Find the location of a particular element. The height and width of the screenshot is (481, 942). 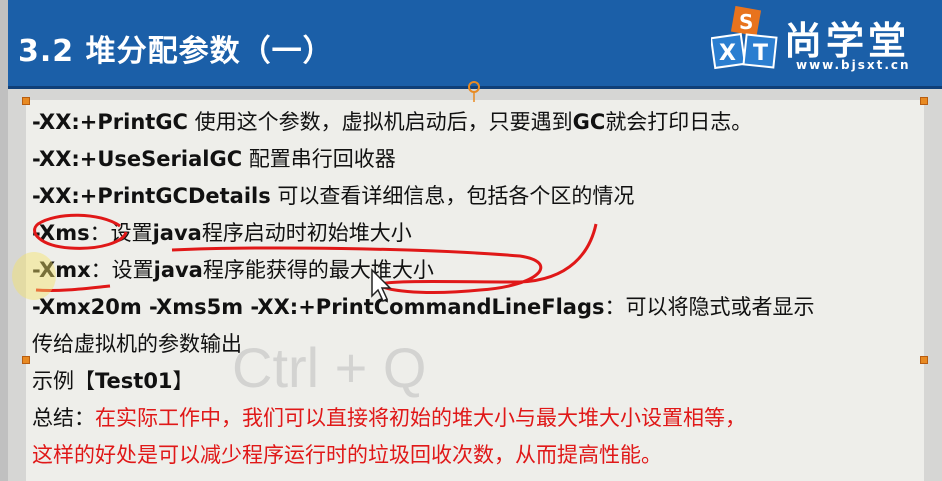

annotation-circle-xms is located at coordinates (80, 231).